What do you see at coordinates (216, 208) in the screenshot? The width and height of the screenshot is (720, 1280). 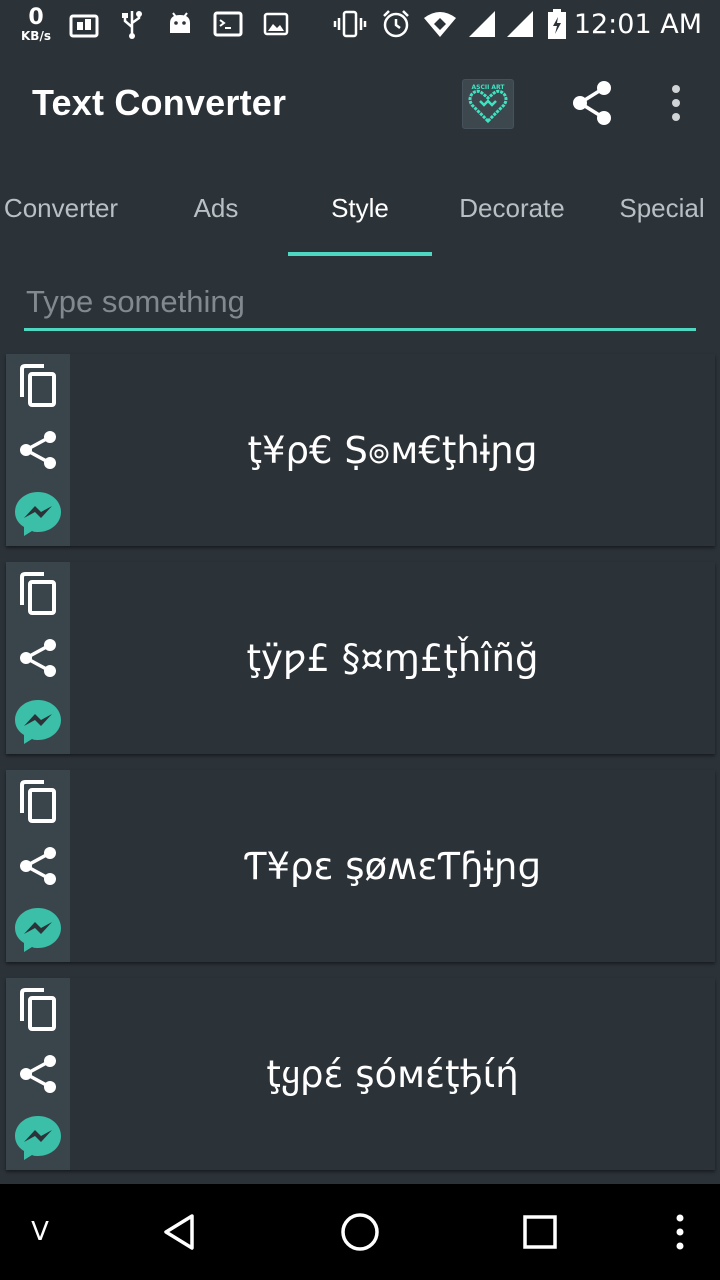 I see `tab-ads: Ads` at bounding box center [216, 208].